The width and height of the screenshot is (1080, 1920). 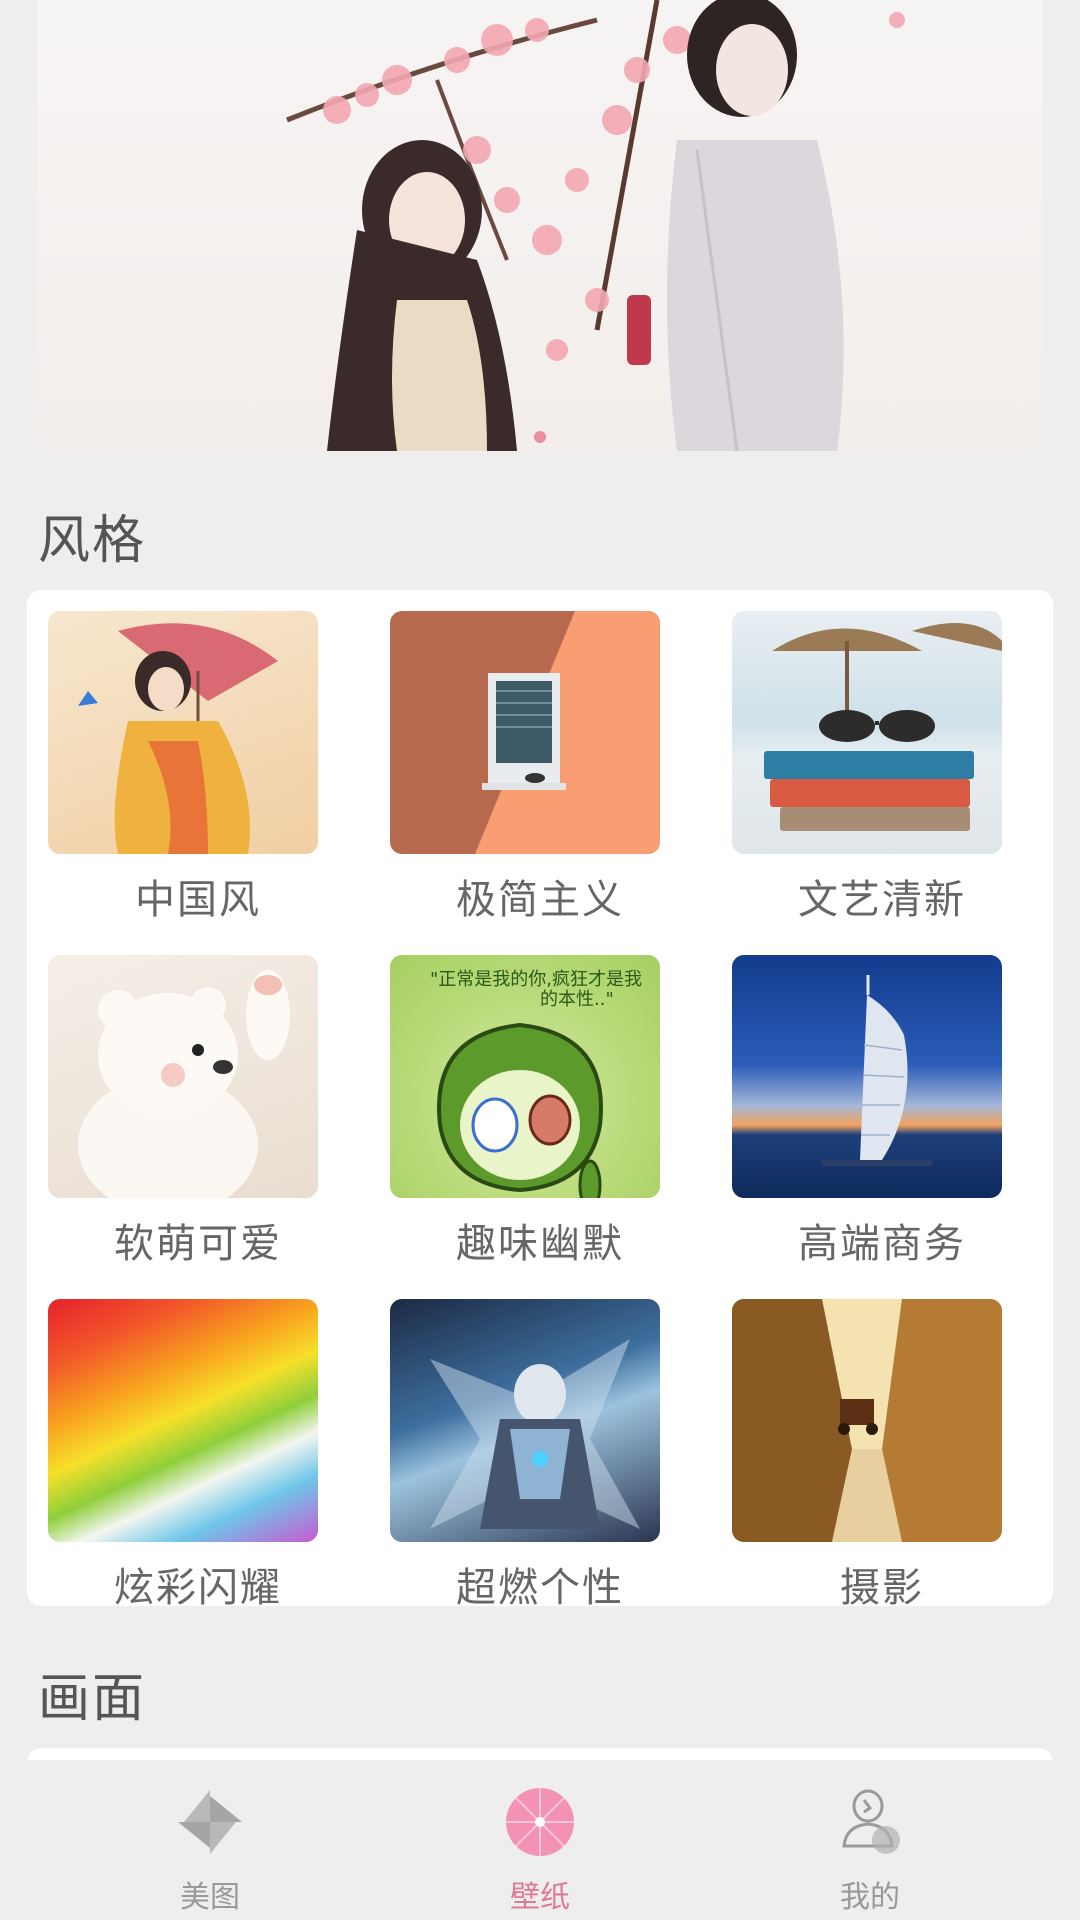 What do you see at coordinates (183, 1420) in the screenshot?
I see `colorful-thumbnail` at bounding box center [183, 1420].